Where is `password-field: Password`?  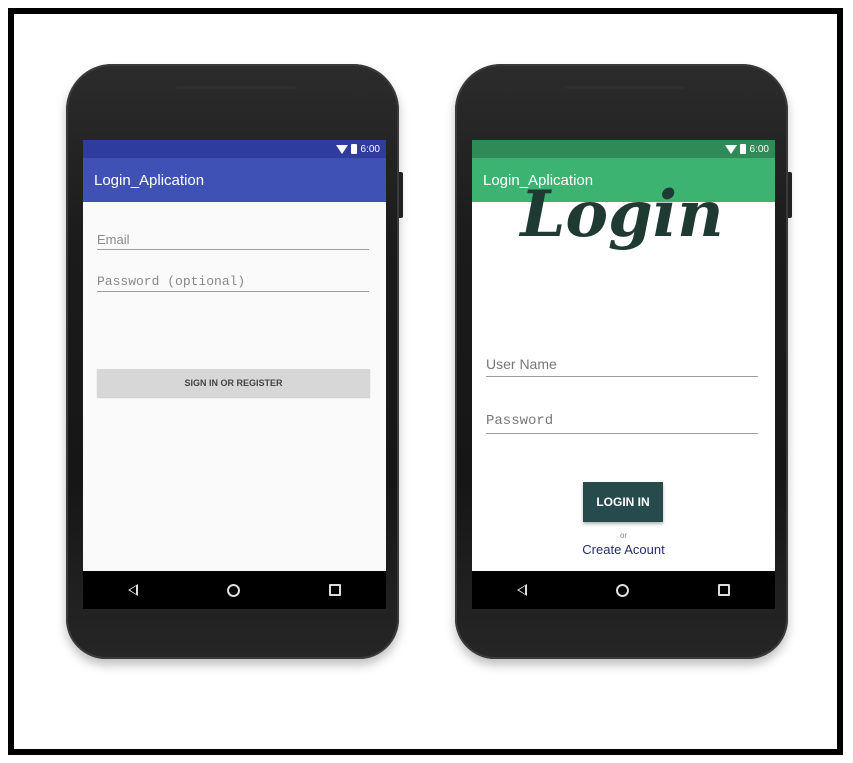 password-field: Password is located at coordinates (622, 423).